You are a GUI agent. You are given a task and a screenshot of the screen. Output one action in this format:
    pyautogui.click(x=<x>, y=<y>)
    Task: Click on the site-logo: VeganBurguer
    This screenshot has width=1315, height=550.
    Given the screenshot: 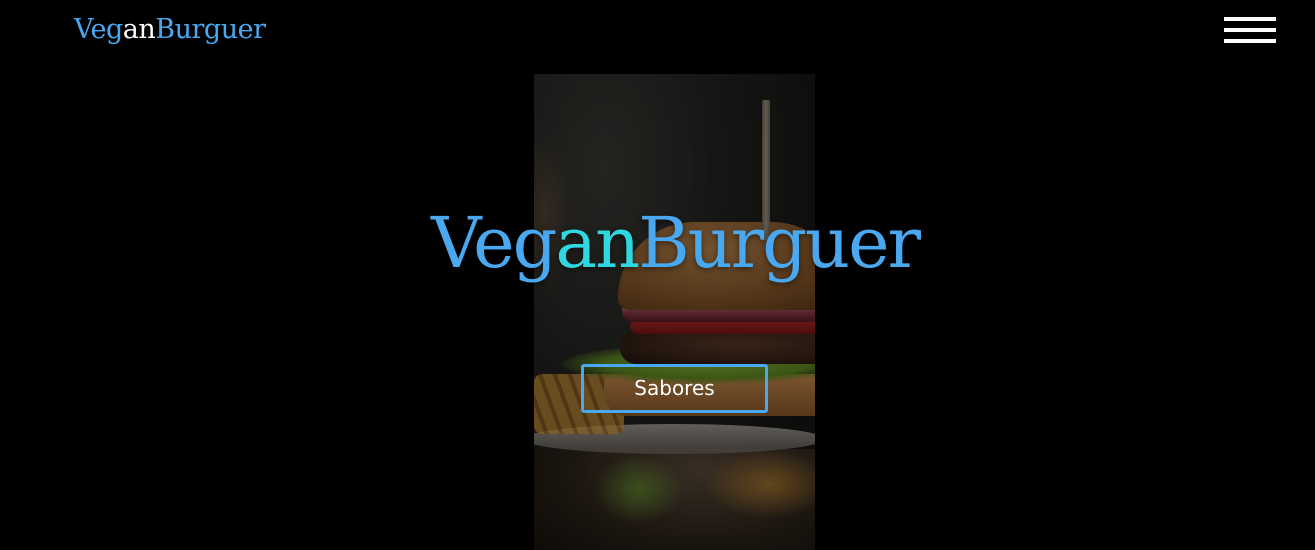 What is the action you would take?
    pyautogui.click(x=170, y=30)
    